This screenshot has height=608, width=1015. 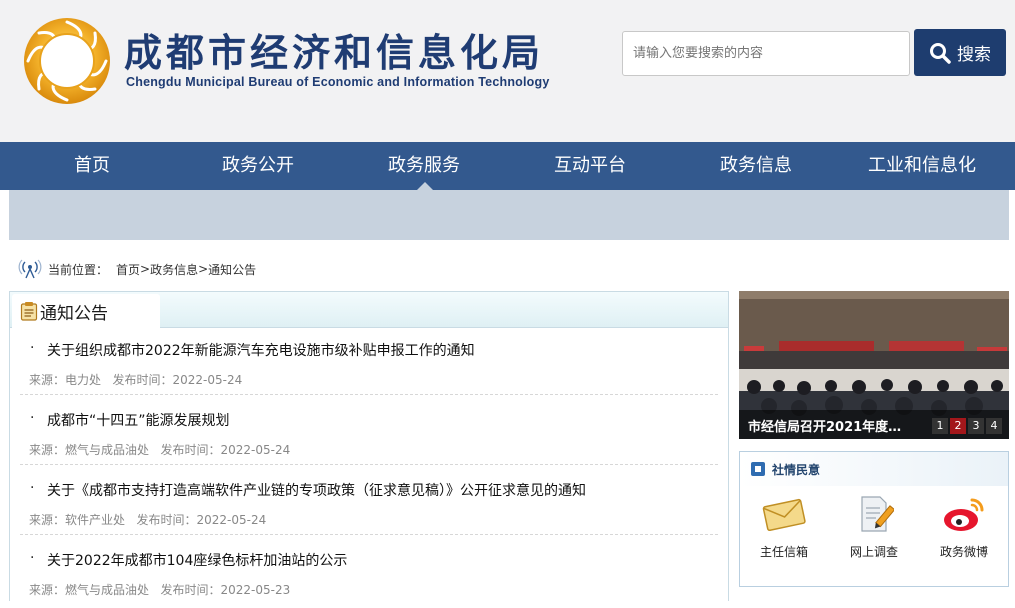 I want to click on breadcrumb-government-info: 政务信息, so click(x=174, y=269).